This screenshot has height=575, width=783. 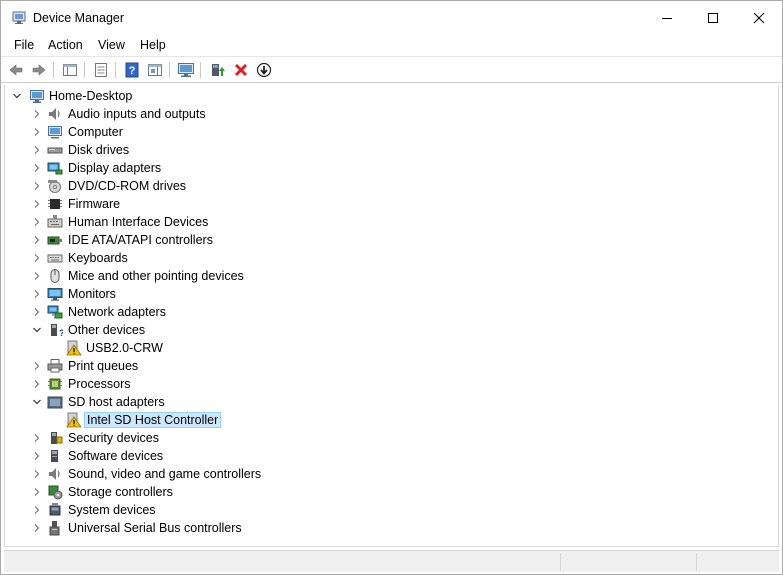 What do you see at coordinates (107, 330) in the screenshot?
I see `tree-item-label: Other devices` at bounding box center [107, 330].